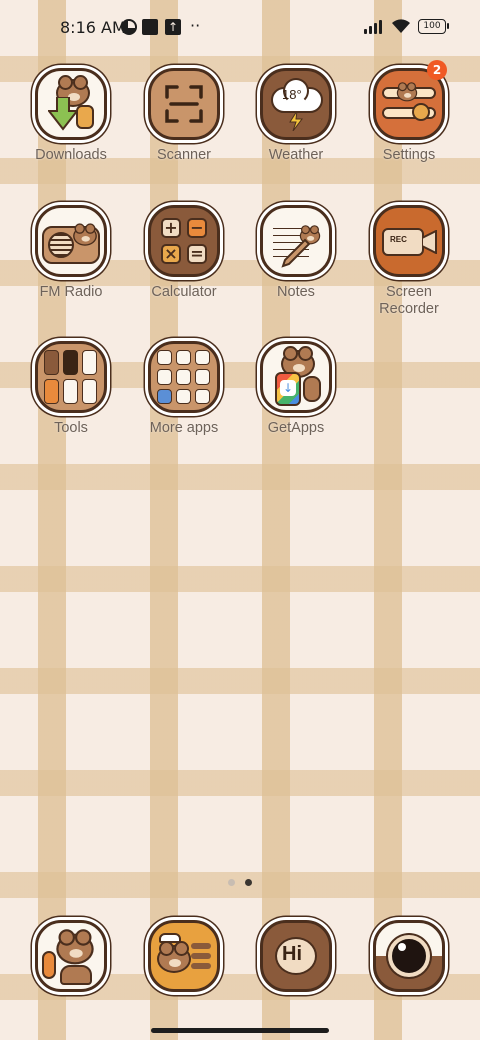 This screenshot has height=1040, width=480. What do you see at coordinates (184, 241) in the screenshot?
I see `calculator-icon: + − × =` at bounding box center [184, 241].